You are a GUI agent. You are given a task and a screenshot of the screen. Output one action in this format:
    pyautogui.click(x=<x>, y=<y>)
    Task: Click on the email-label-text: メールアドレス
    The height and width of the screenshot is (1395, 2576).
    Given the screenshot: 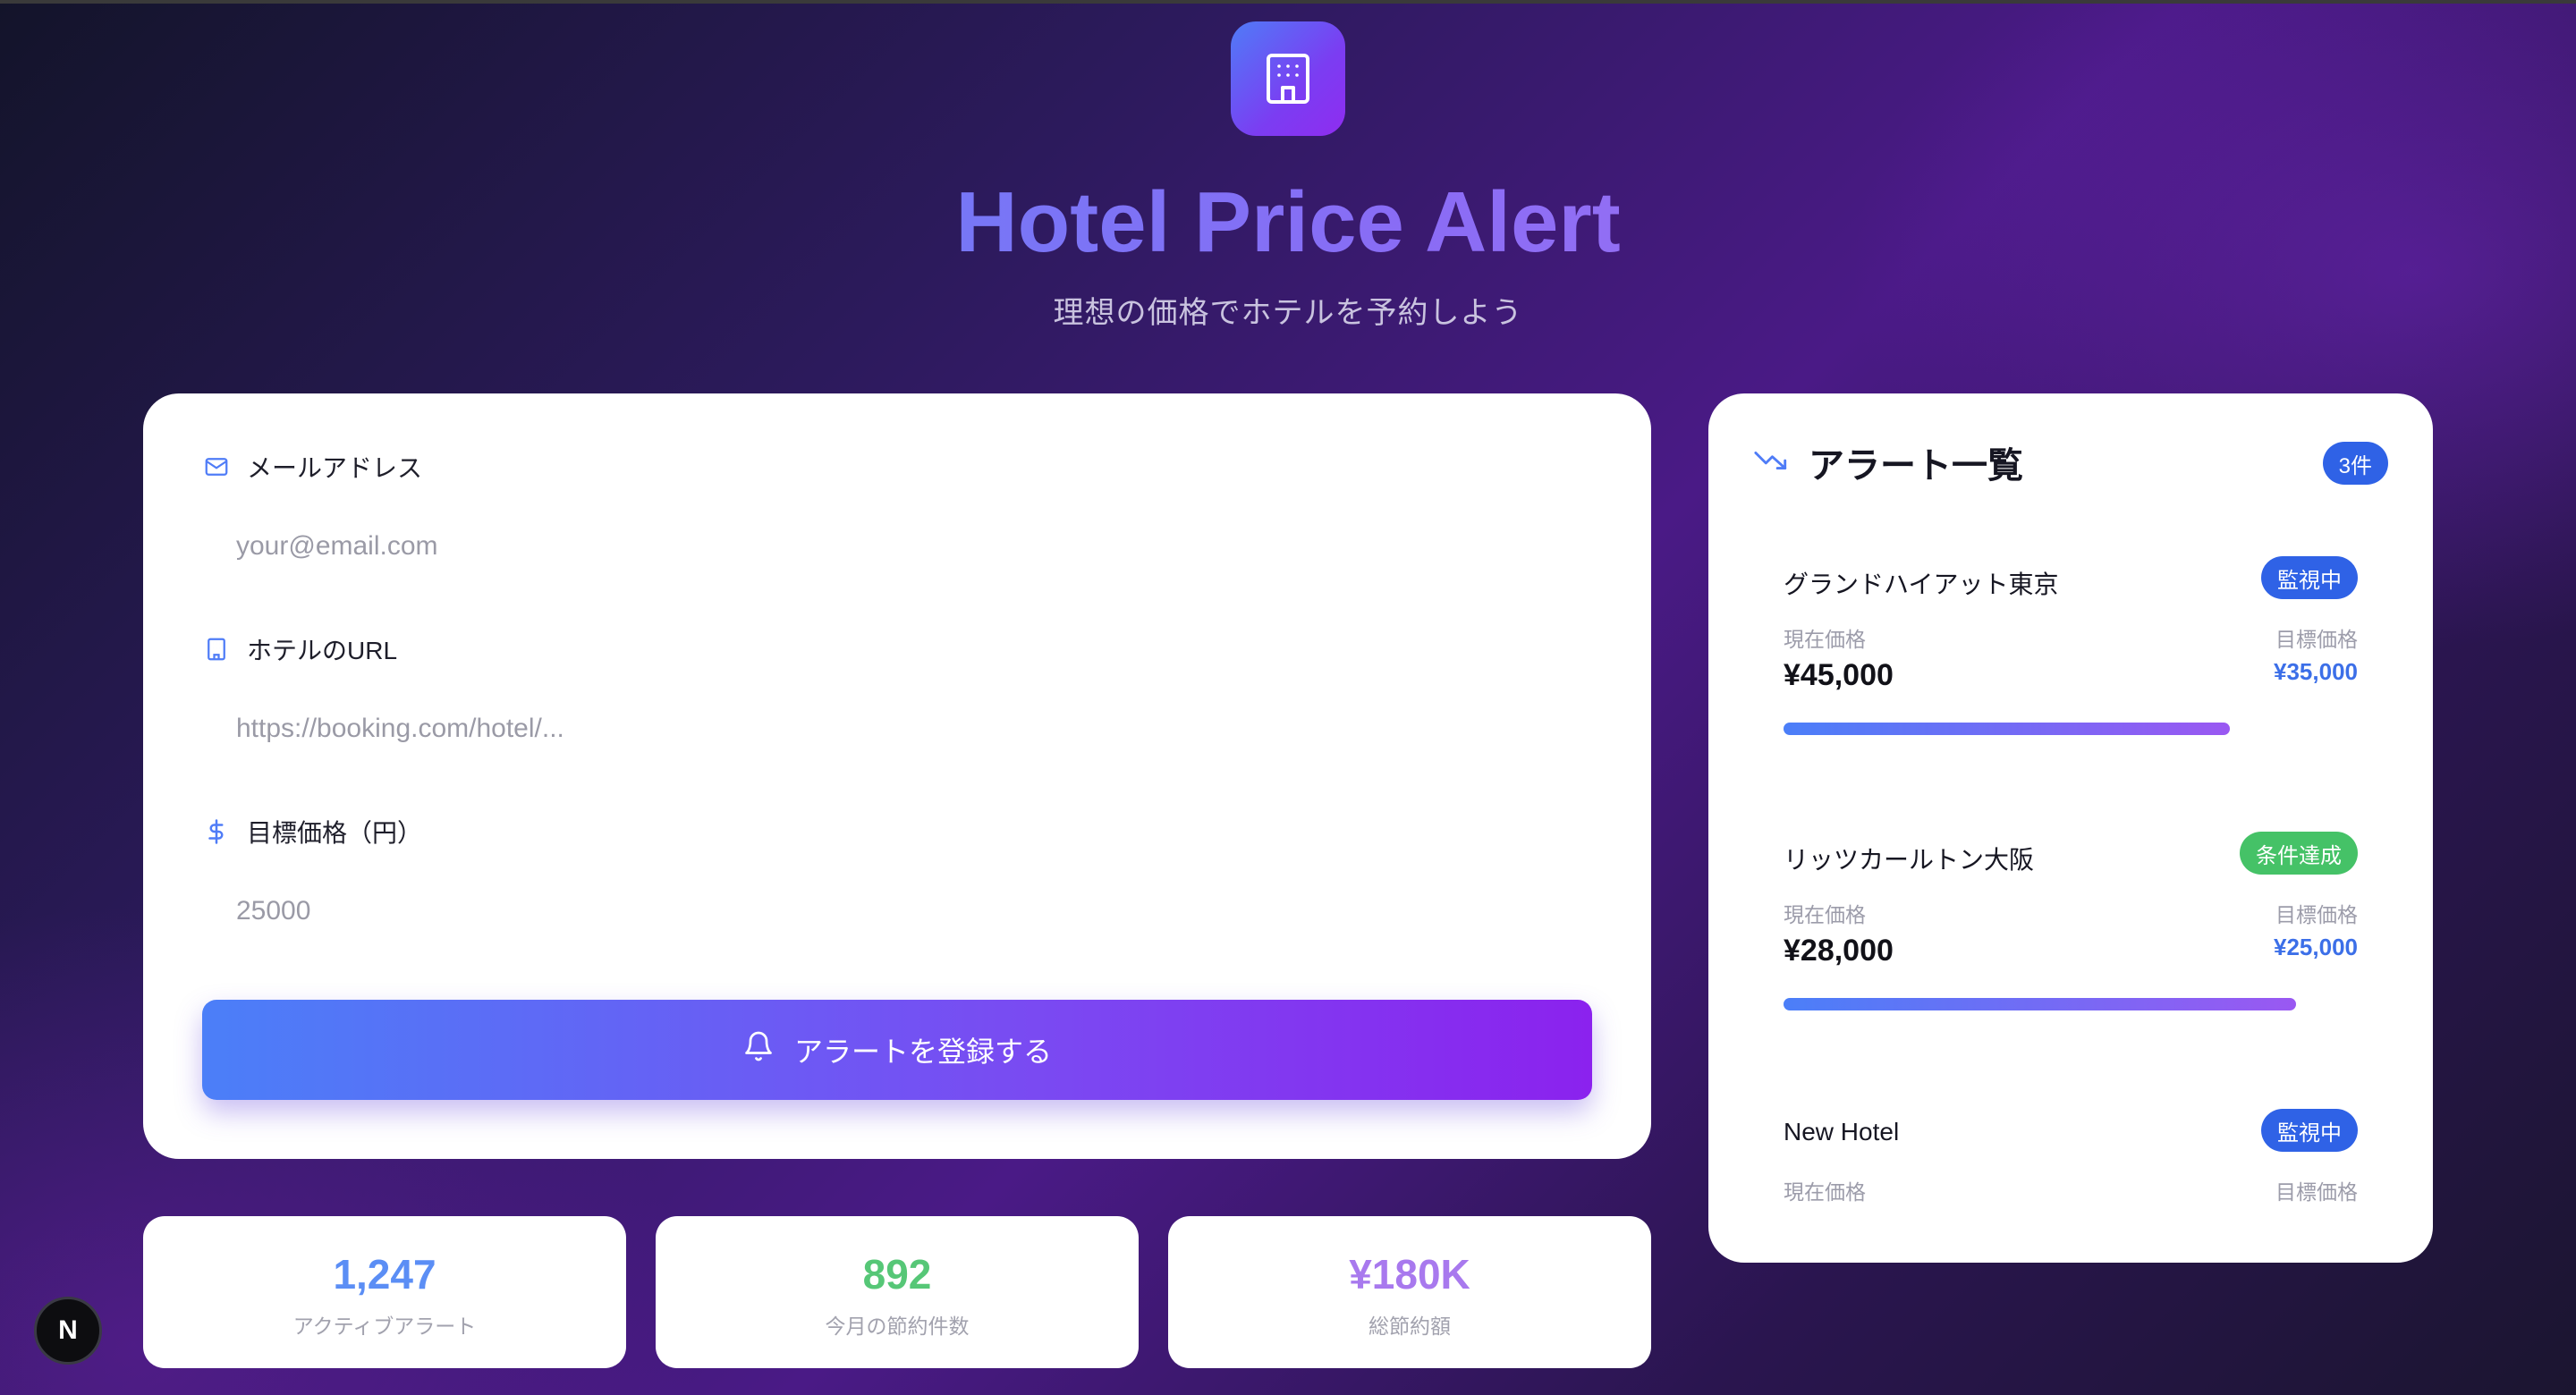 What is the action you would take?
    pyautogui.click(x=335, y=468)
    